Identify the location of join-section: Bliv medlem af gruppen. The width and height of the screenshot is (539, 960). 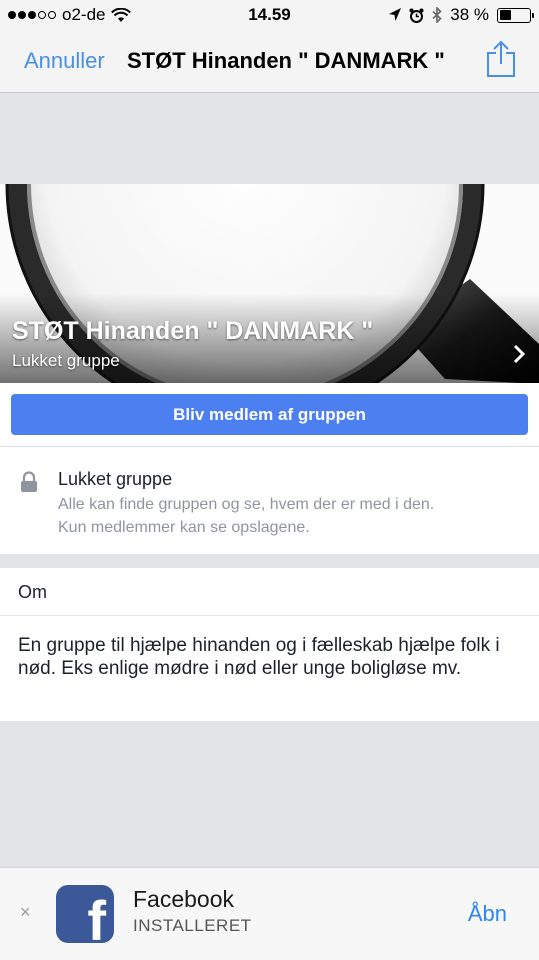
(269, 415).